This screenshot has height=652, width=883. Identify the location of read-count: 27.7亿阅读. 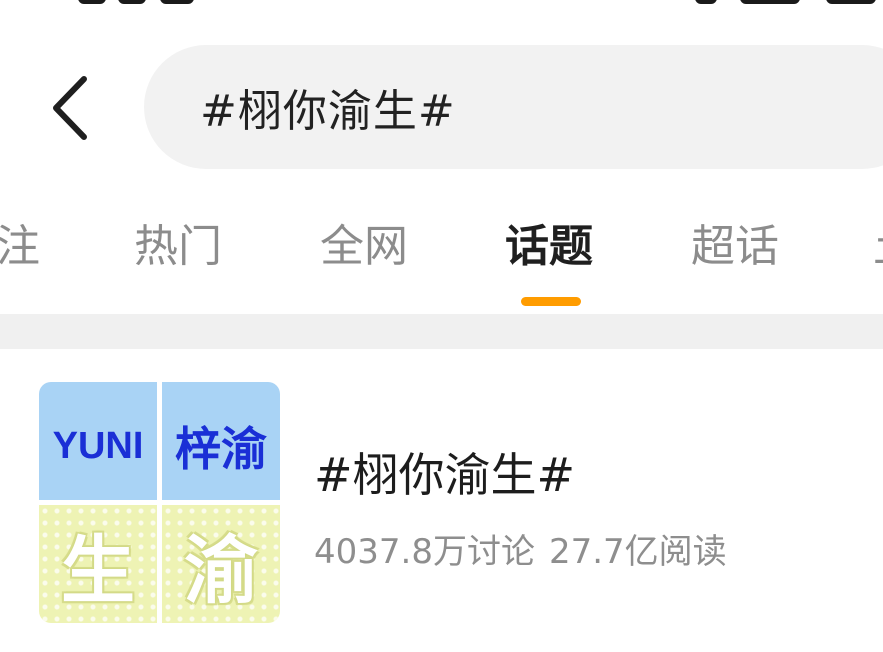
(637, 552).